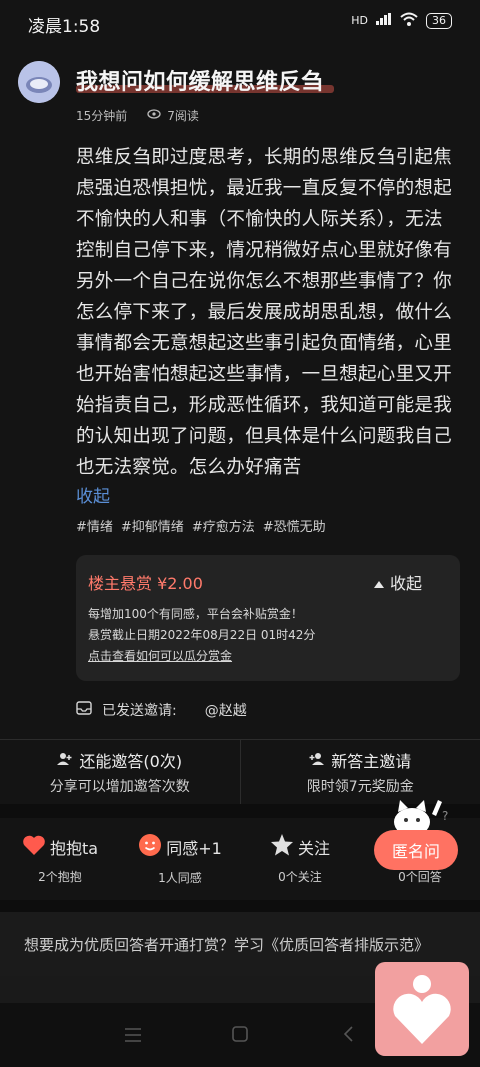 The image size is (480, 1067). What do you see at coordinates (34, 847) in the screenshot?
I see `heart-icon` at bounding box center [34, 847].